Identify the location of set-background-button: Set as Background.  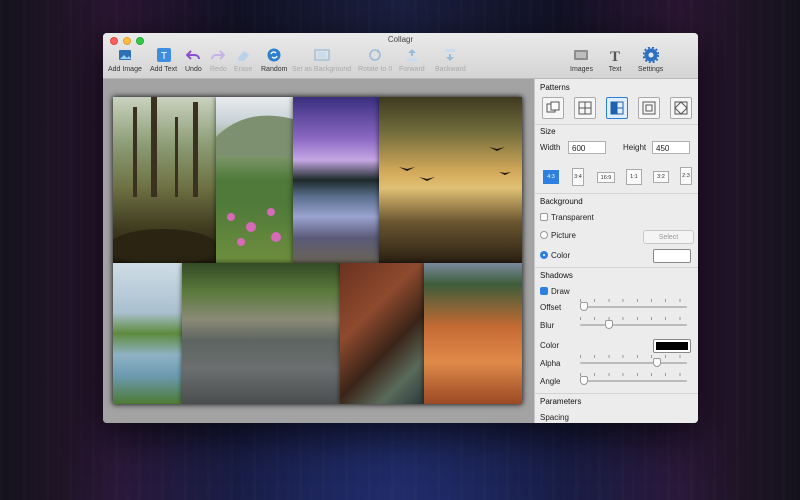
(321, 60).